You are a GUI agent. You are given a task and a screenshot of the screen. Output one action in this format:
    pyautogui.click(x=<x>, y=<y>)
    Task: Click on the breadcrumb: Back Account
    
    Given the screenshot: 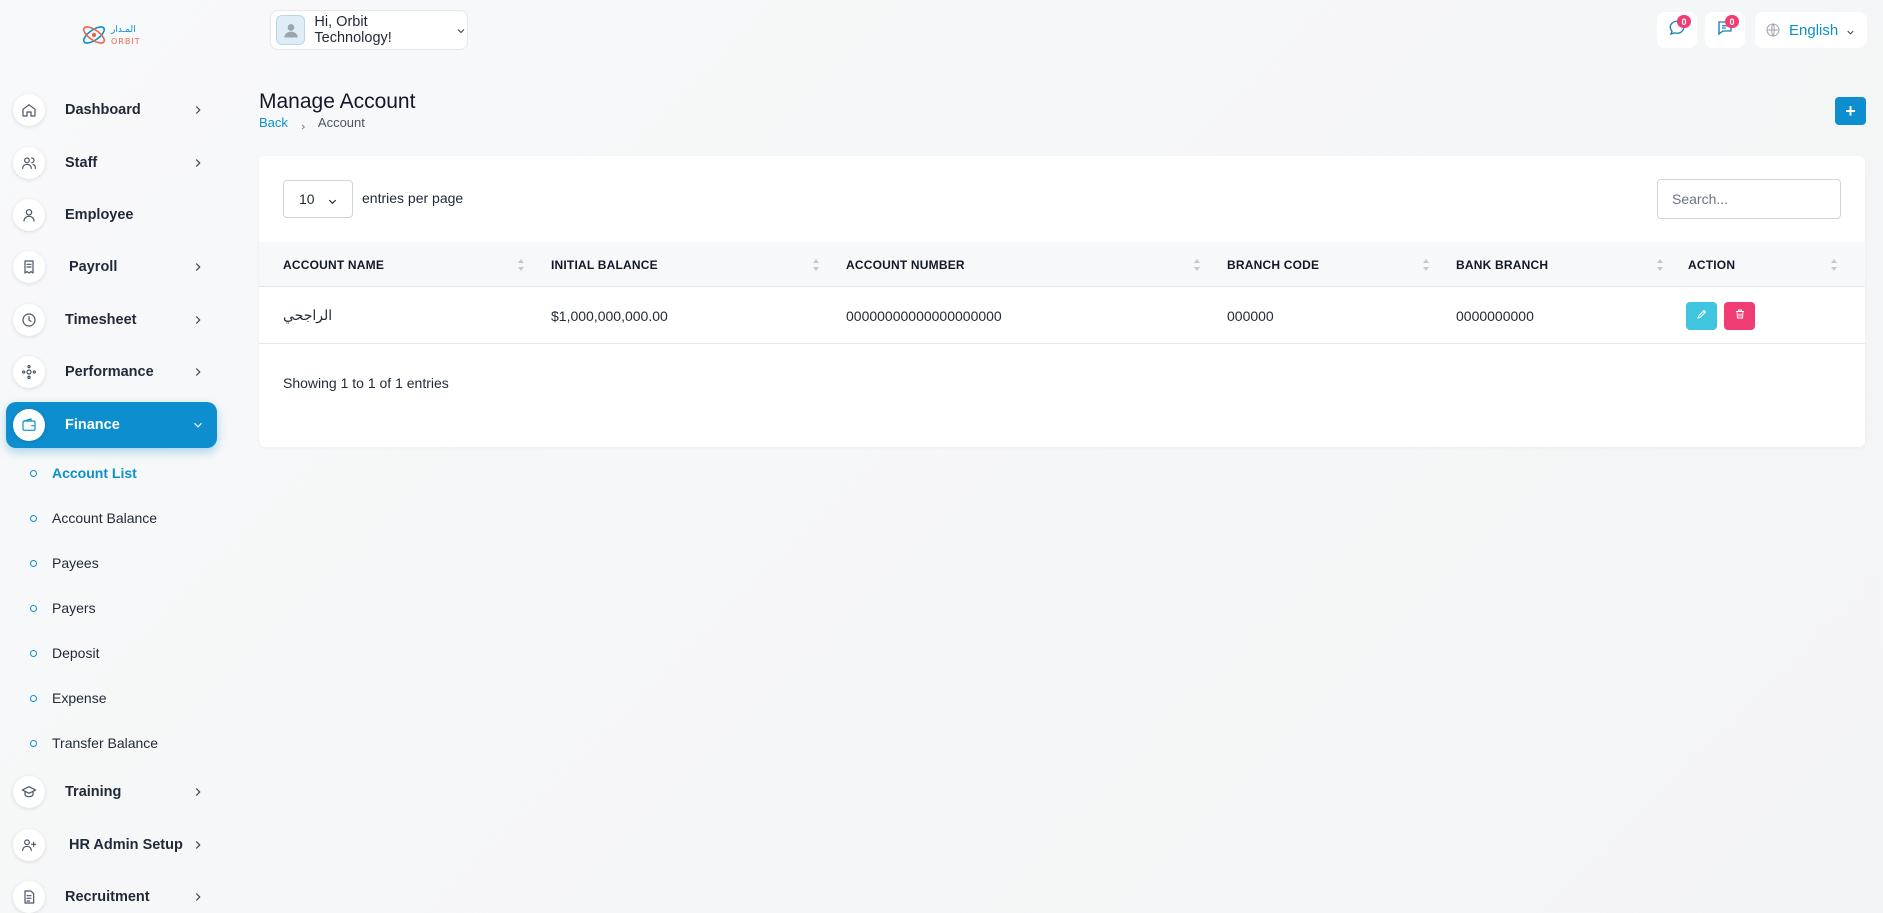 What is the action you would take?
    pyautogui.click(x=312, y=122)
    